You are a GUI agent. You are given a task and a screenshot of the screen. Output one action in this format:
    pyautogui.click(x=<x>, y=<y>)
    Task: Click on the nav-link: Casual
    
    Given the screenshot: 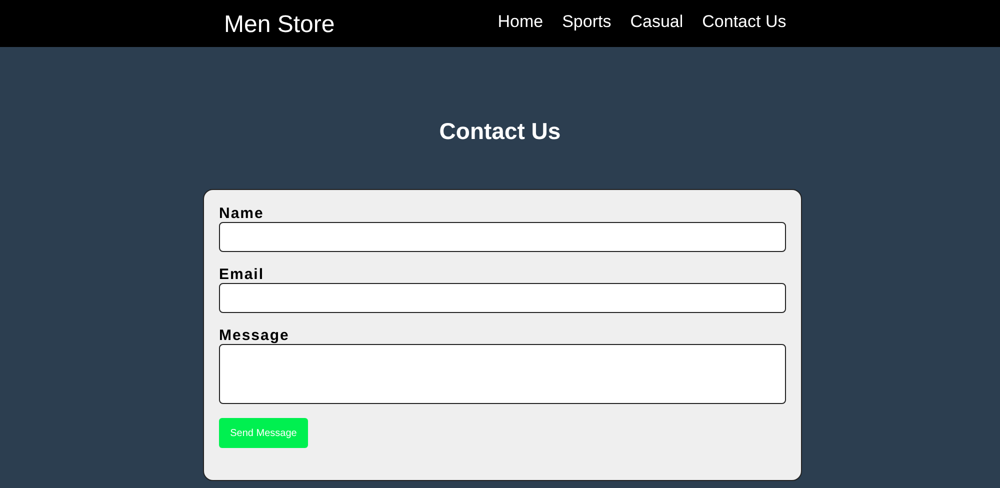 What is the action you would take?
    pyautogui.click(x=657, y=22)
    